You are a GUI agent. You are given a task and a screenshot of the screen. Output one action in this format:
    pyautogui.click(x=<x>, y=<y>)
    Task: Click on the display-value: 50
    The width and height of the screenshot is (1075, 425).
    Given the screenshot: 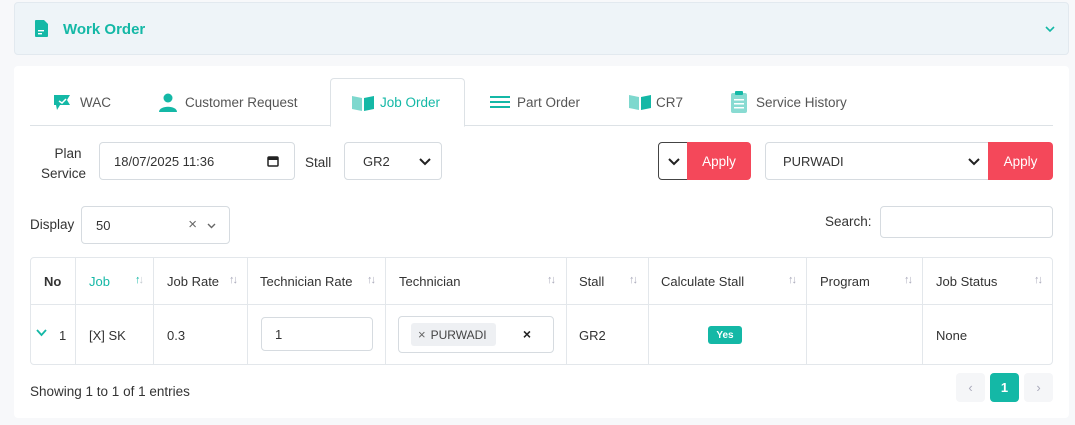 What is the action you would take?
    pyautogui.click(x=103, y=225)
    